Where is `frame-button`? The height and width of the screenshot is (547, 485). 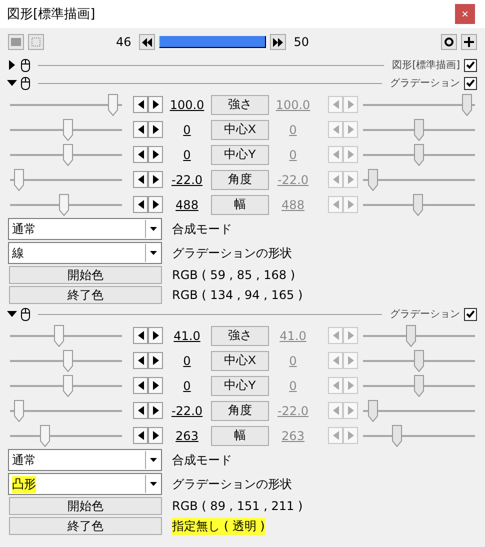
frame-button is located at coordinates (36, 42).